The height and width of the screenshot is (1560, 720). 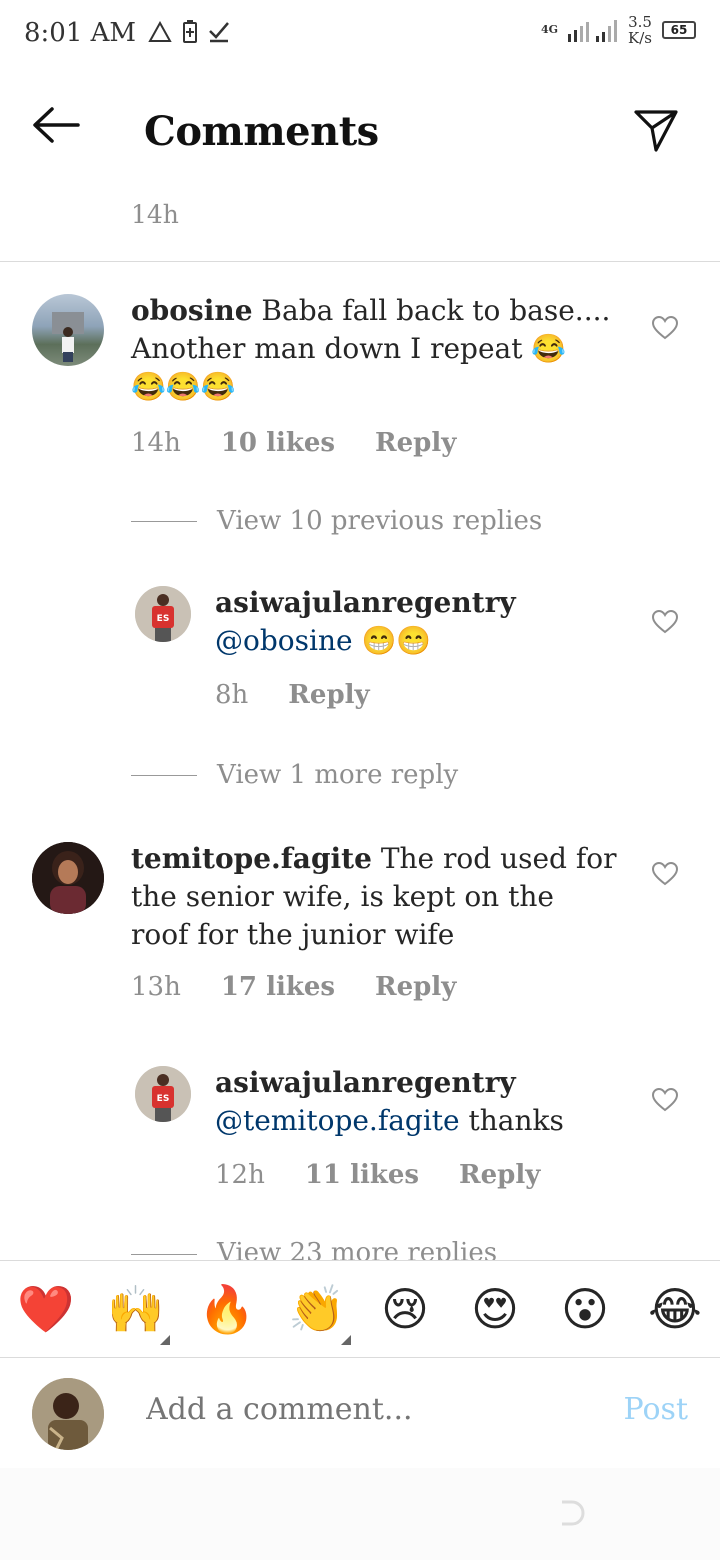 What do you see at coordinates (549, 29) in the screenshot?
I see `network-type: 4G` at bounding box center [549, 29].